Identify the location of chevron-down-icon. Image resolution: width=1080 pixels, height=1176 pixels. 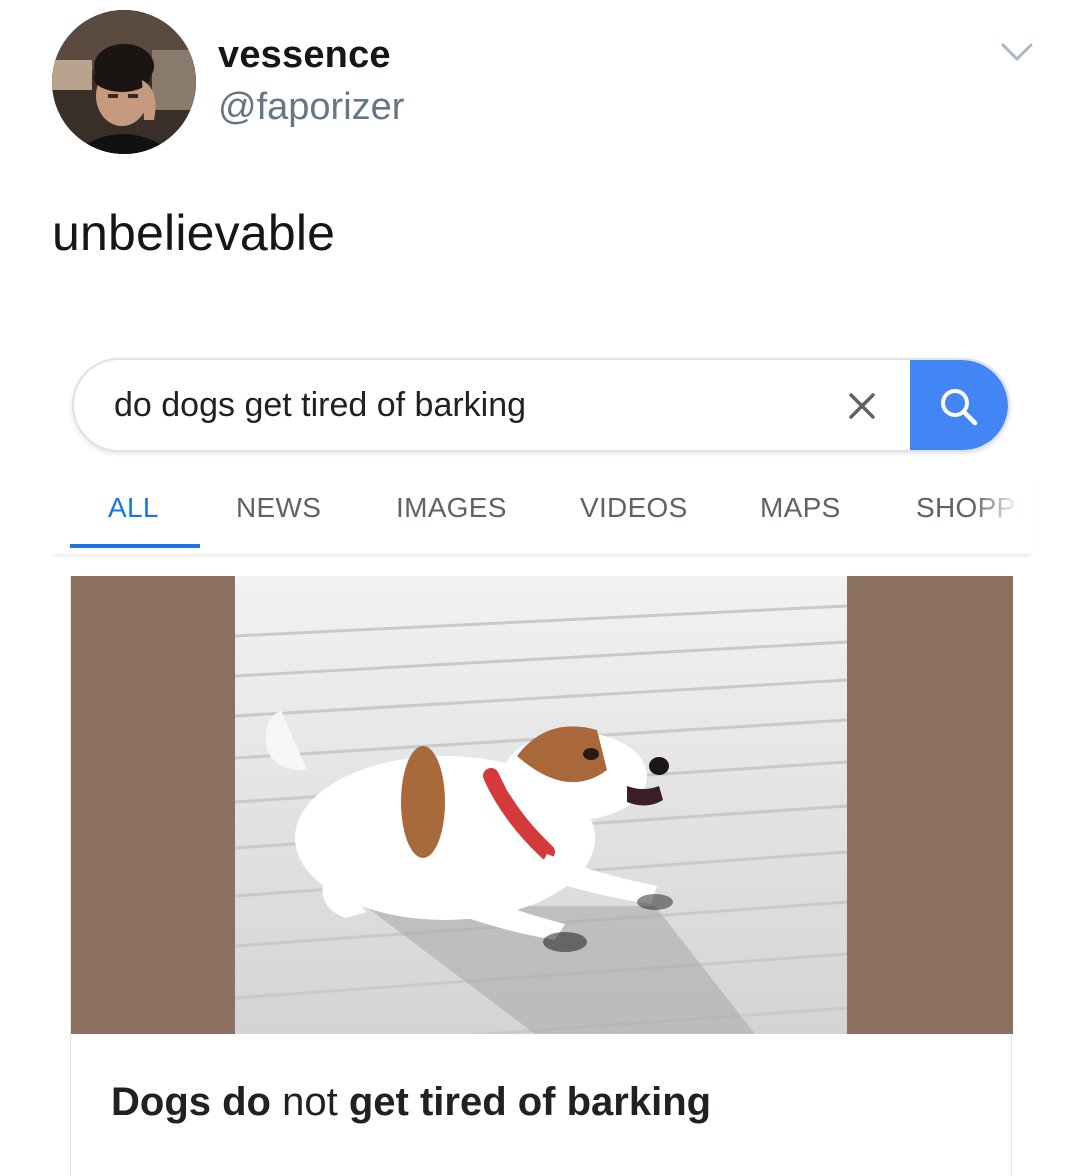
(1017, 52).